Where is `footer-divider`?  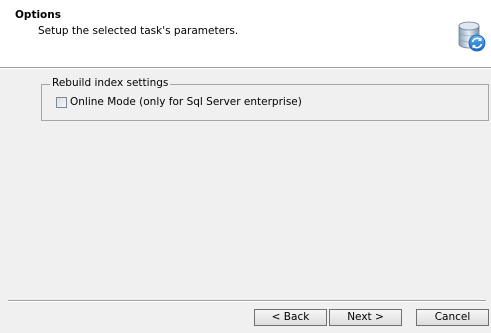
footer-divider is located at coordinates (247, 301).